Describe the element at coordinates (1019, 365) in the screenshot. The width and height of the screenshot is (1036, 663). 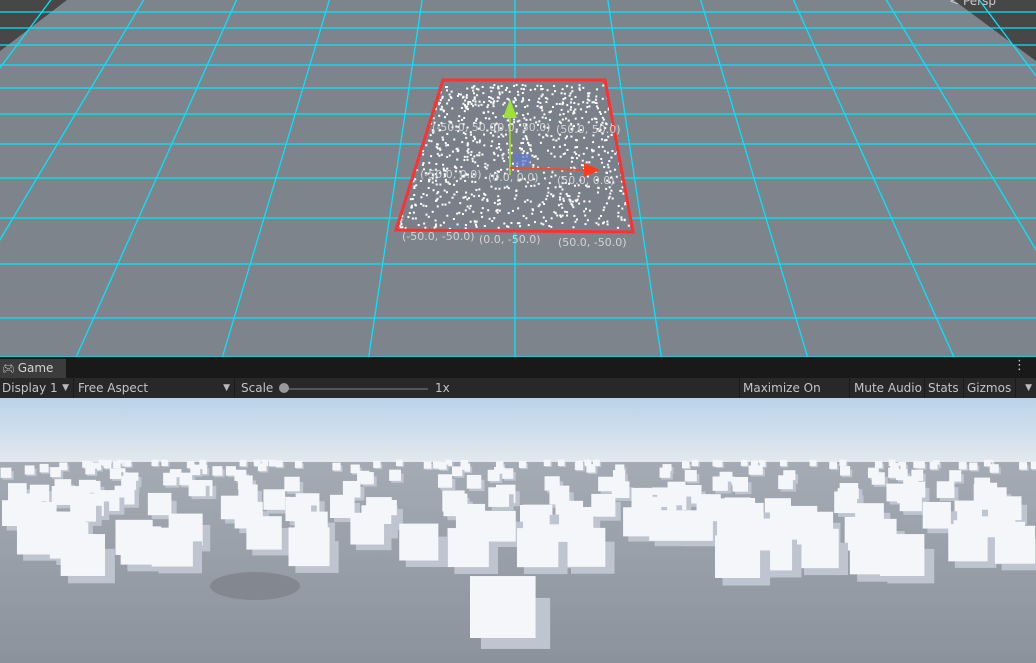
I see `more-options-icon: ⋮` at that location.